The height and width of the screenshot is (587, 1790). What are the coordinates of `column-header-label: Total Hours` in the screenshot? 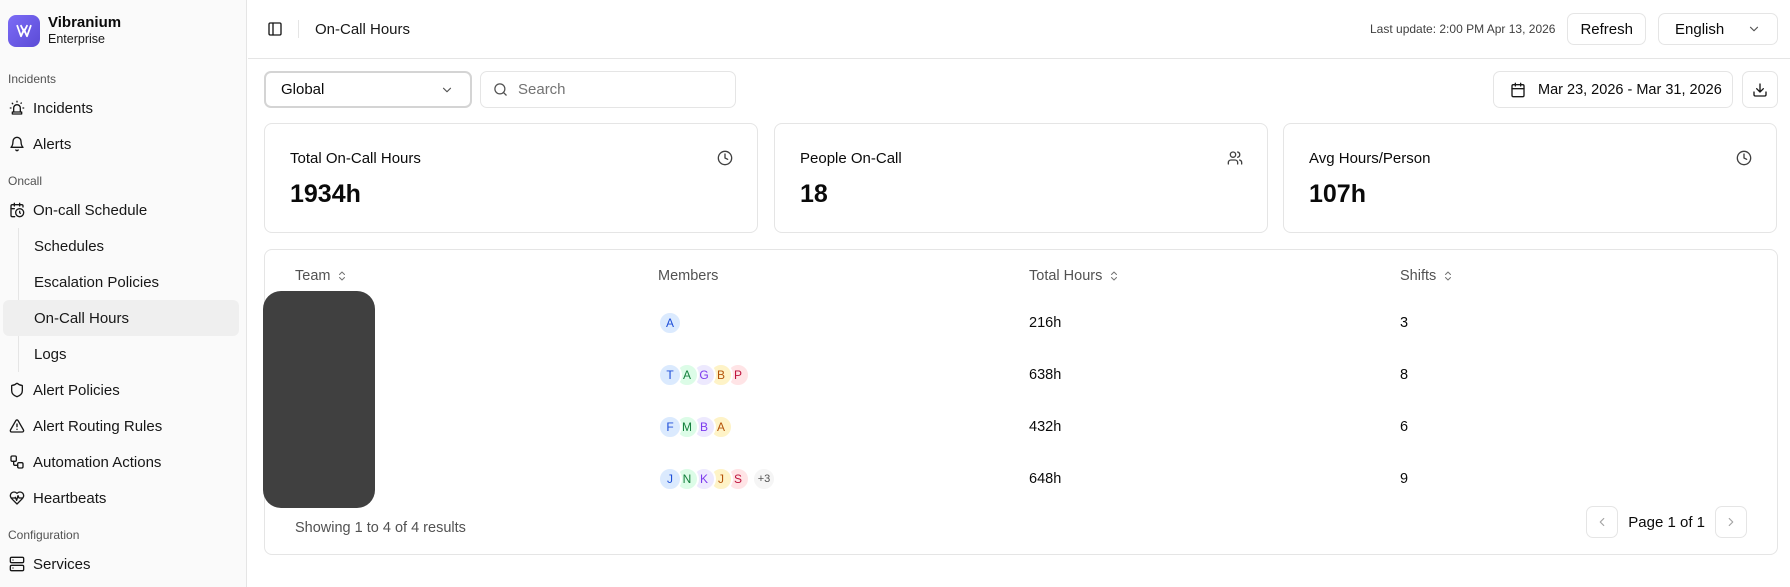 It's located at (1066, 276).